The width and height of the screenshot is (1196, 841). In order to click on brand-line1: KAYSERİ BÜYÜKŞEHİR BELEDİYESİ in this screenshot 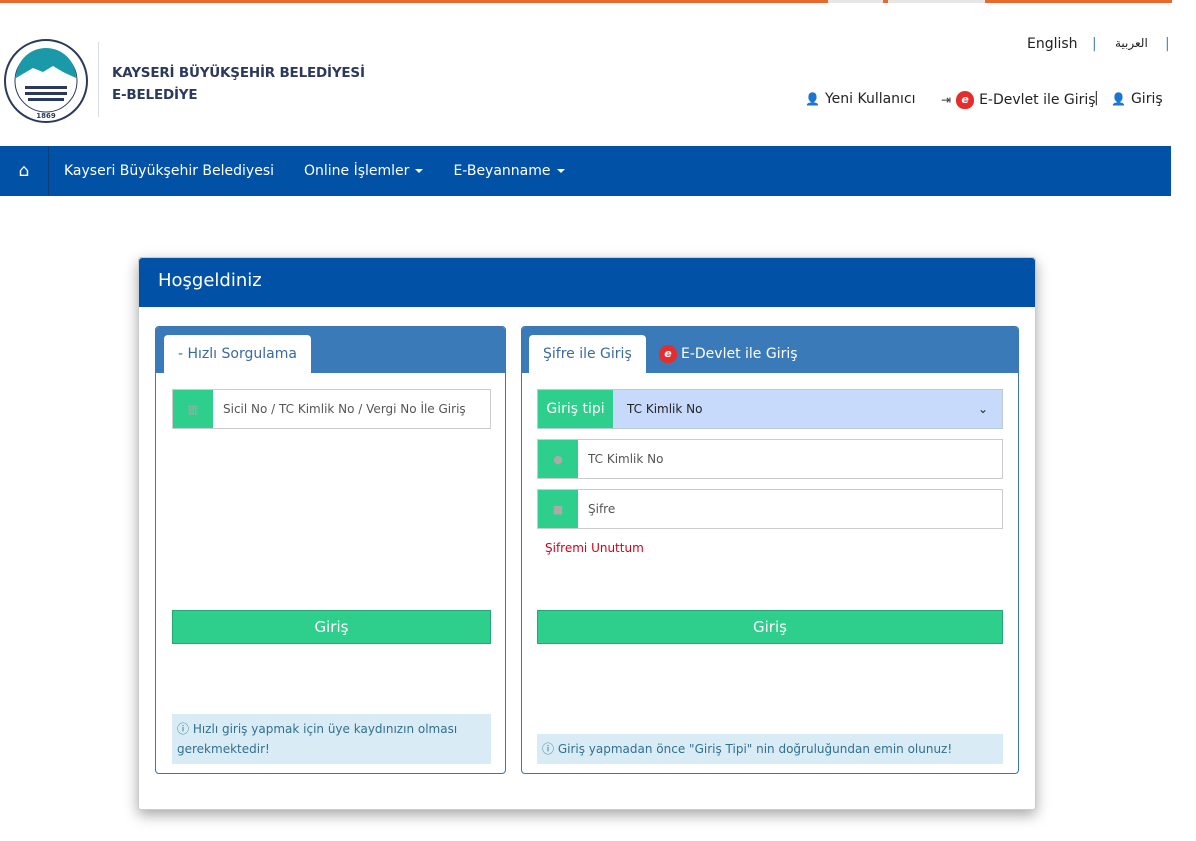, I will do `click(238, 73)`.